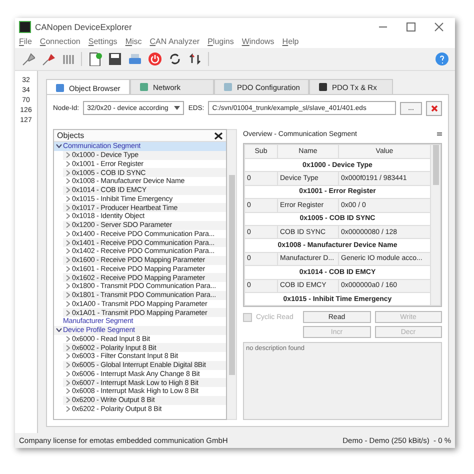  I want to click on bars-icon, so click(68, 59).